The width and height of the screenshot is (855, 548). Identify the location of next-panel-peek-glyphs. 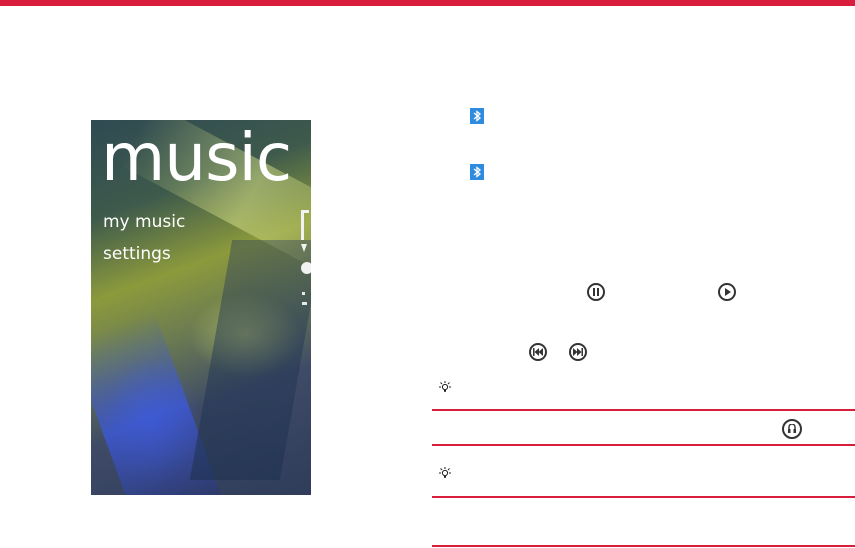
(306, 257).